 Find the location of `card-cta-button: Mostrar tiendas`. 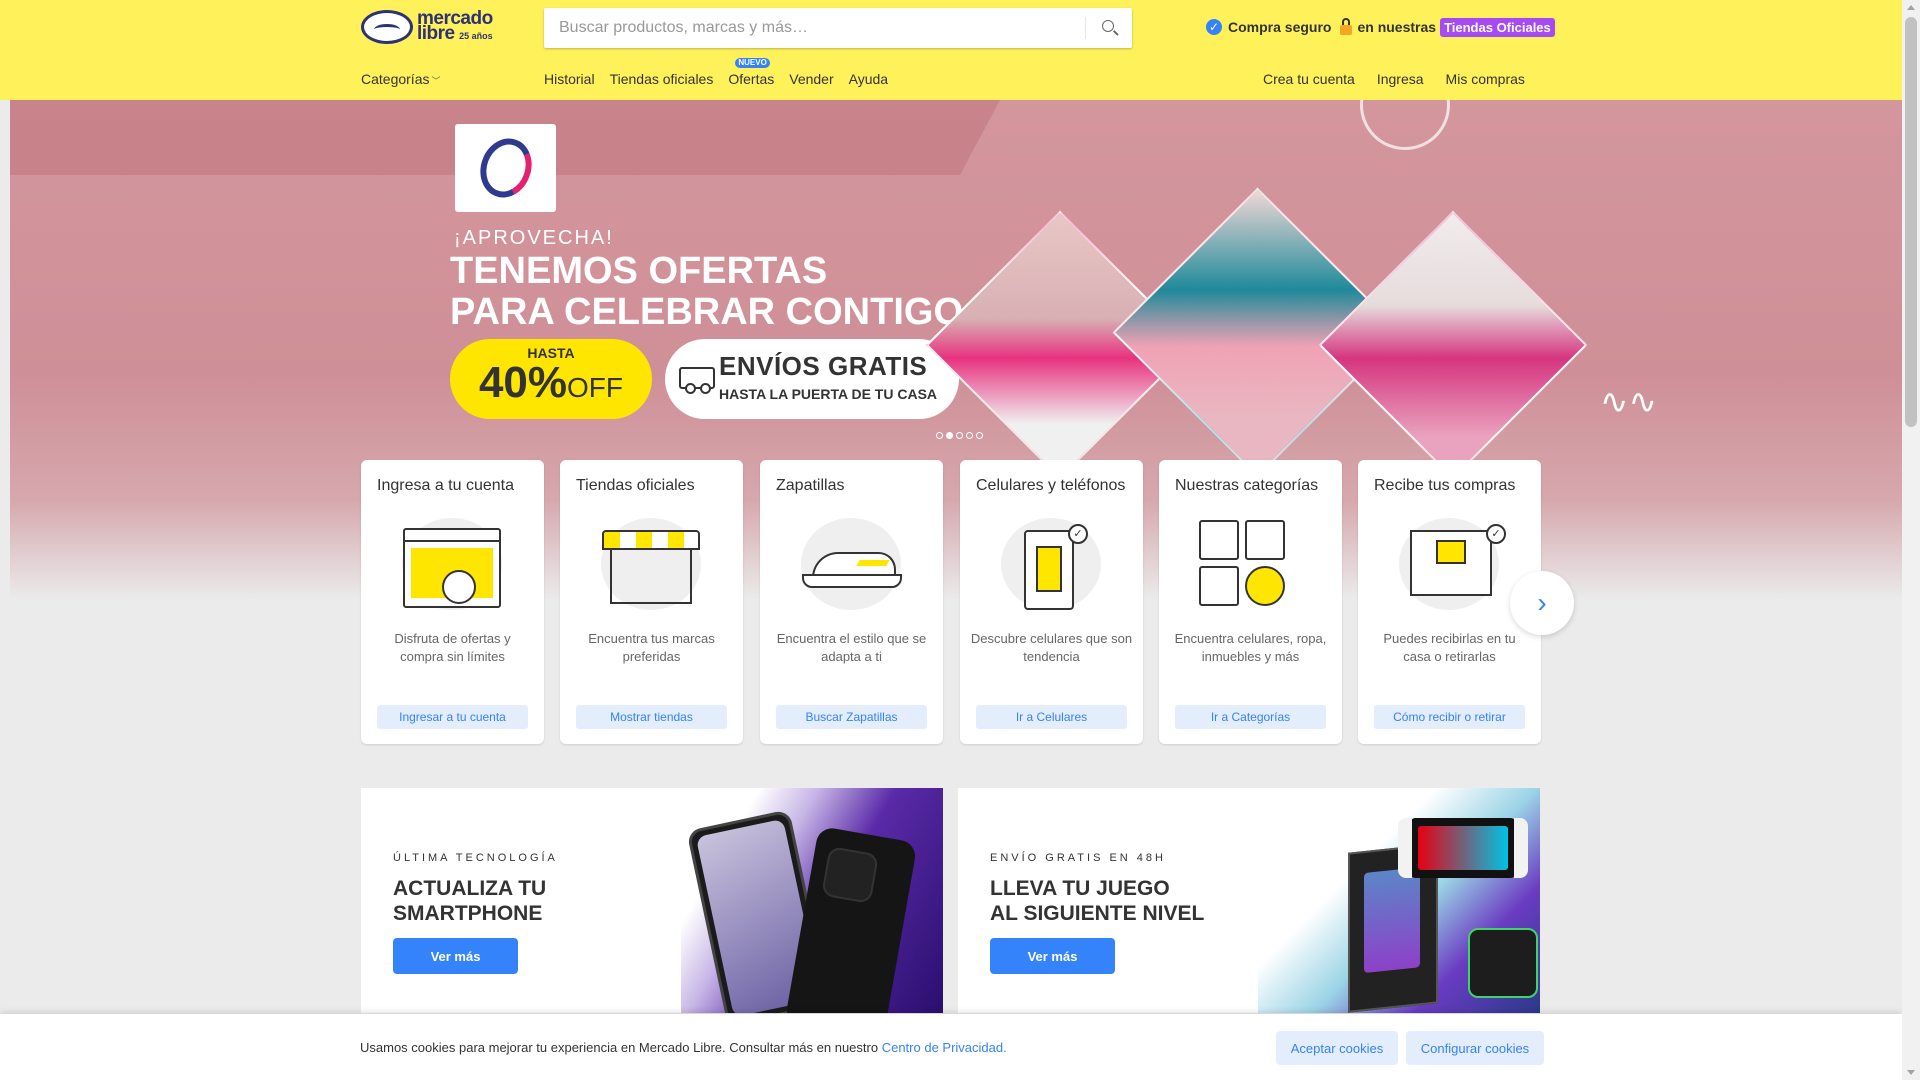

card-cta-button: Mostrar tiendas is located at coordinates (651, 717).